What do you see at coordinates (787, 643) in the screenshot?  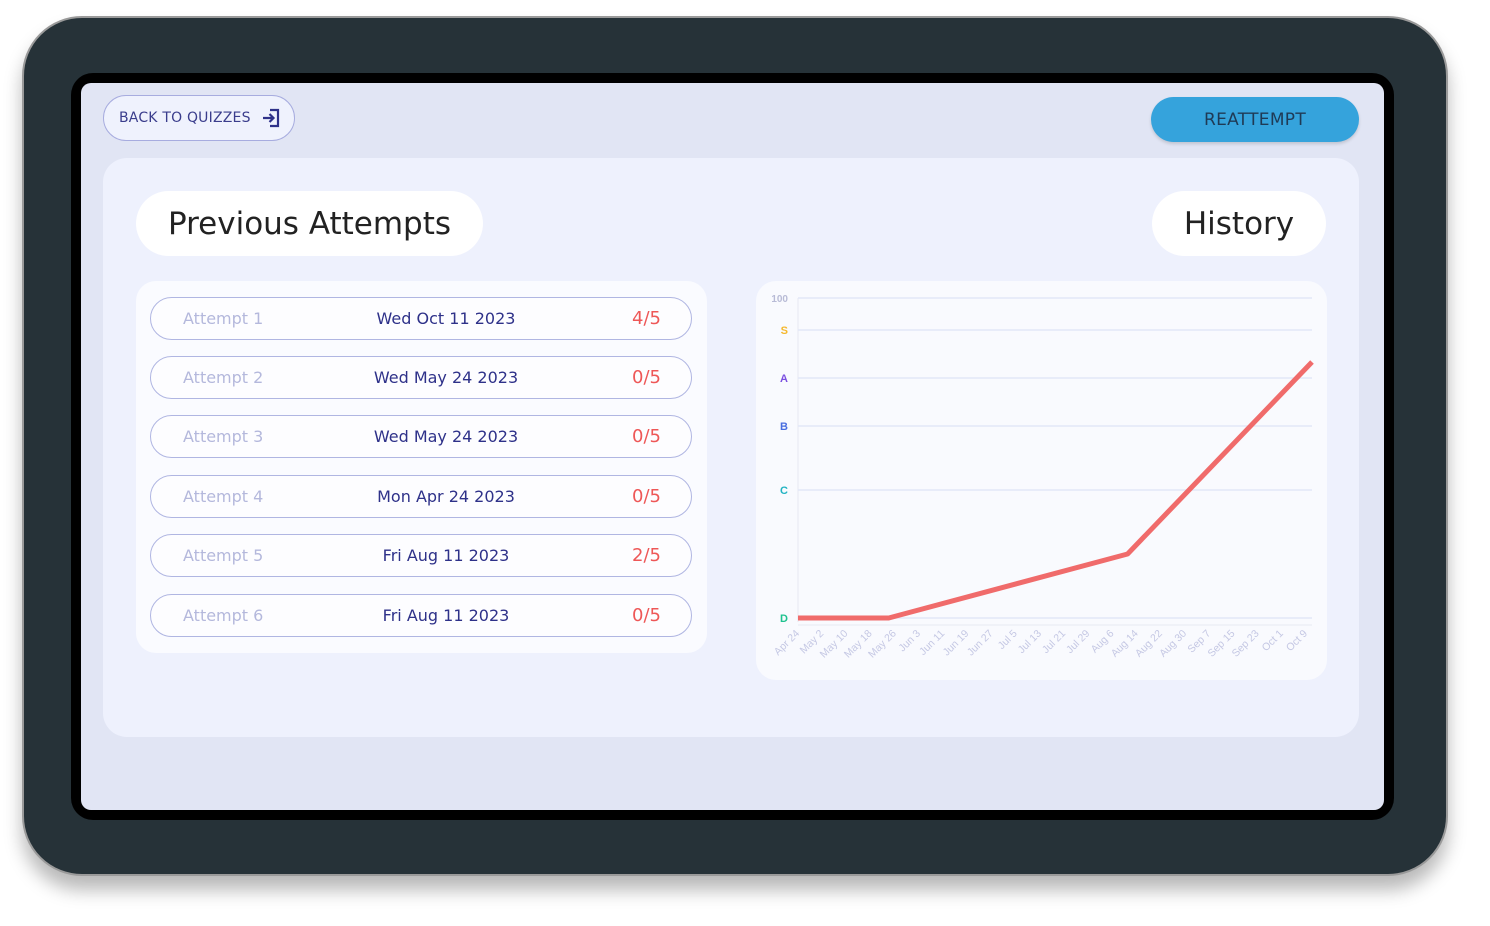 I see `x-tick-label: Apr 24` at bounding box center [787, 643].